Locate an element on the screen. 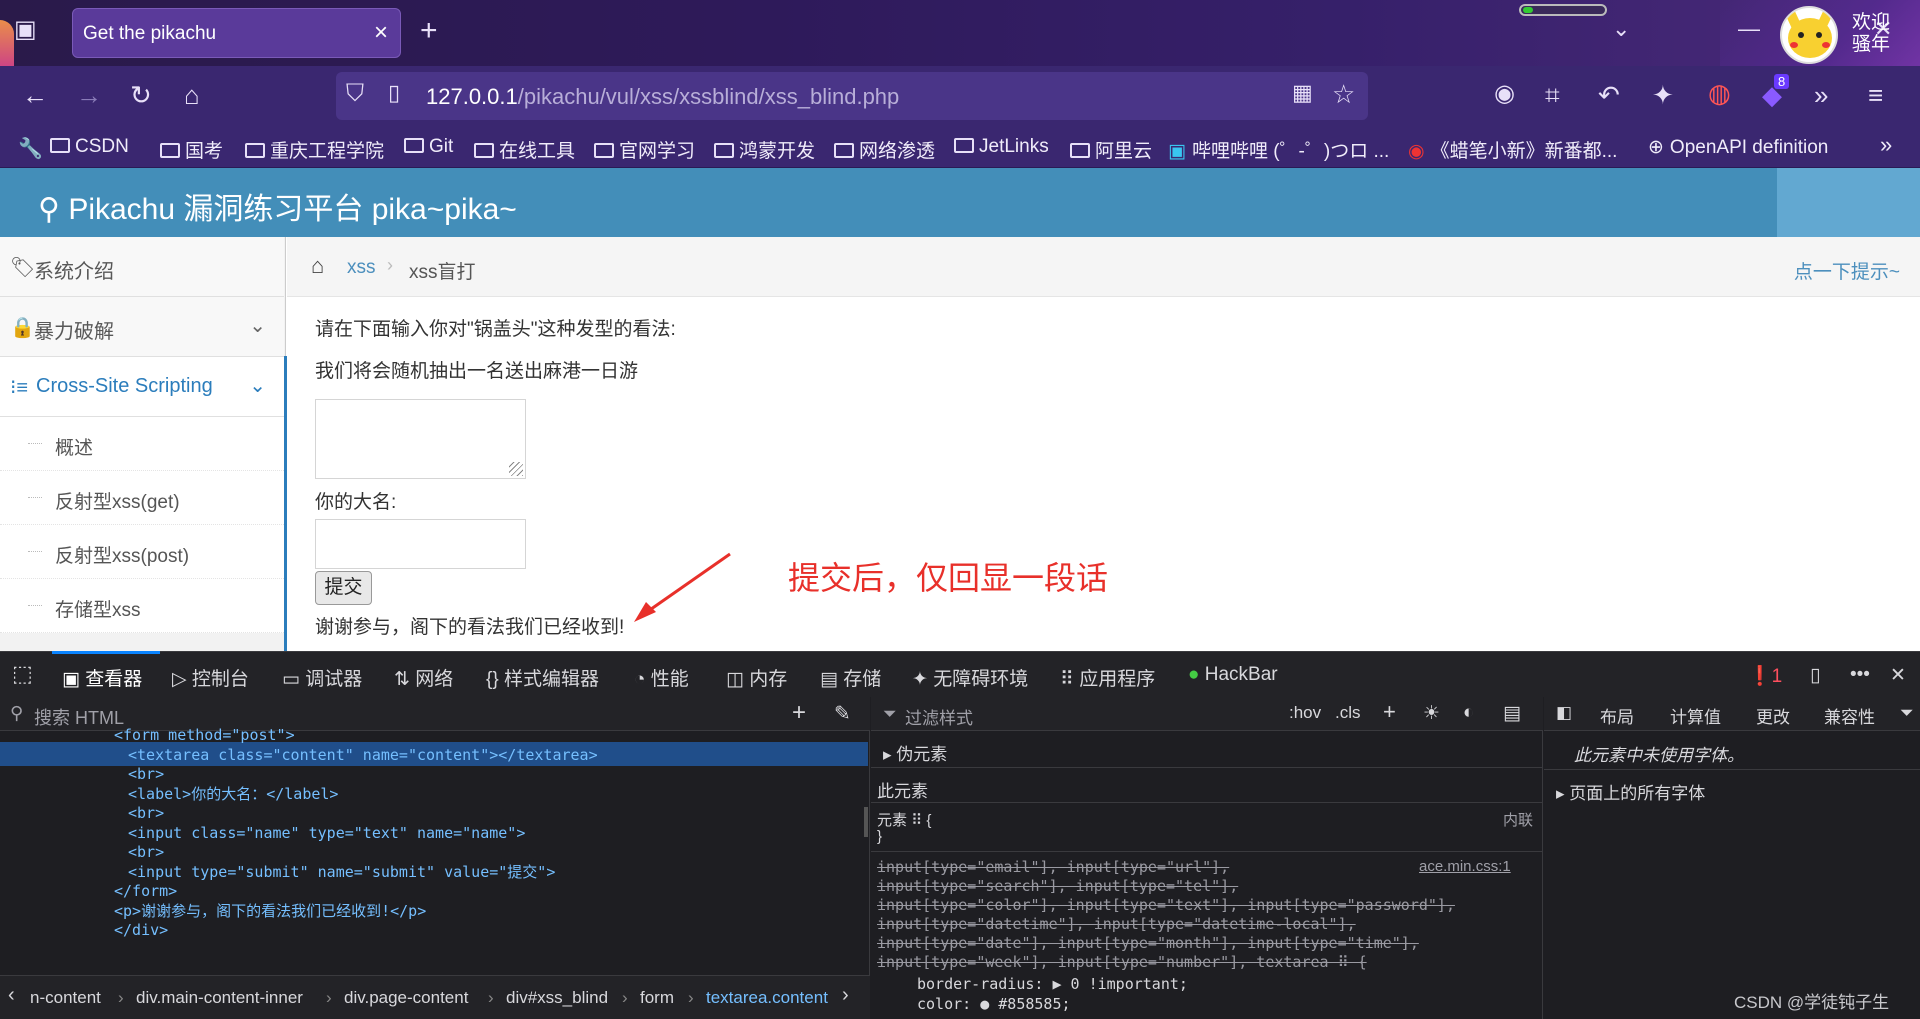 Image resolution: width=1920 pixels, height=1019 pixels. name-input is located at coordinates (420, 544).